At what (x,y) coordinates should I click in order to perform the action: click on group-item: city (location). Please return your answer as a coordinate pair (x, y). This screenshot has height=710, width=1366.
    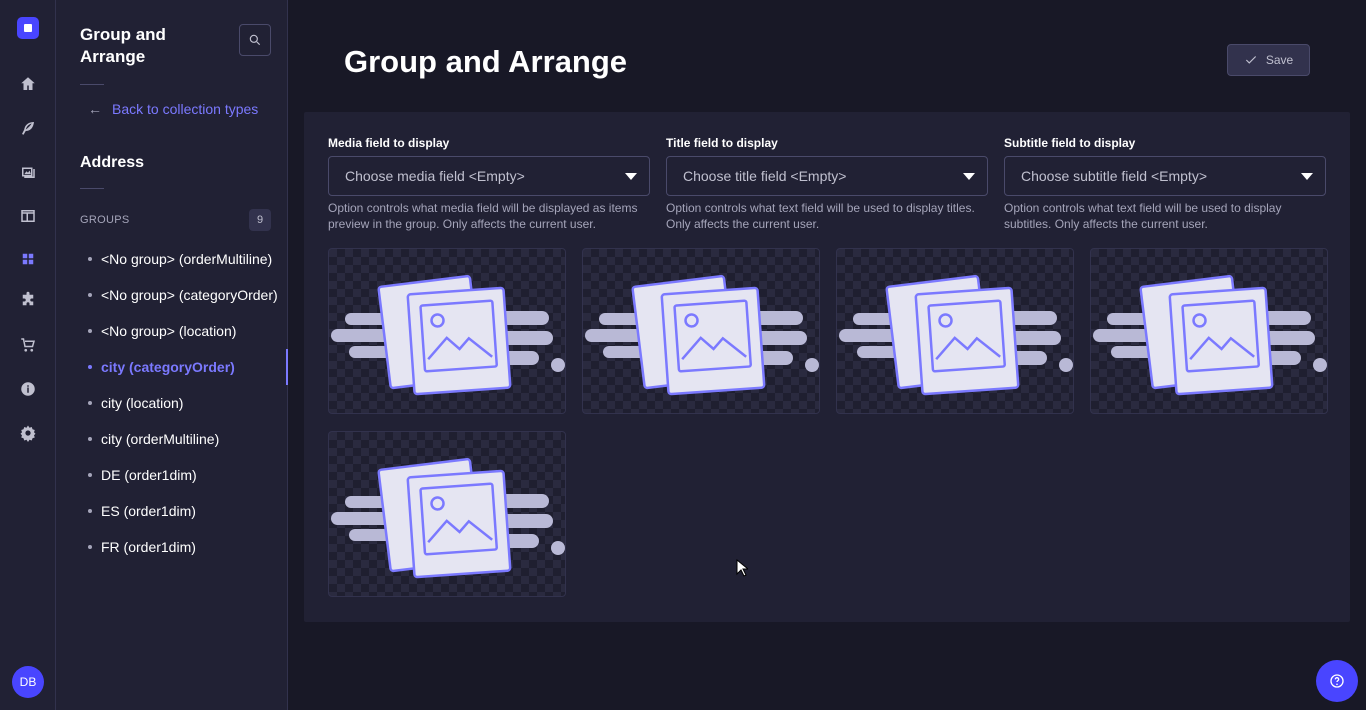
    Looking at the image, I should click on (172, 403).